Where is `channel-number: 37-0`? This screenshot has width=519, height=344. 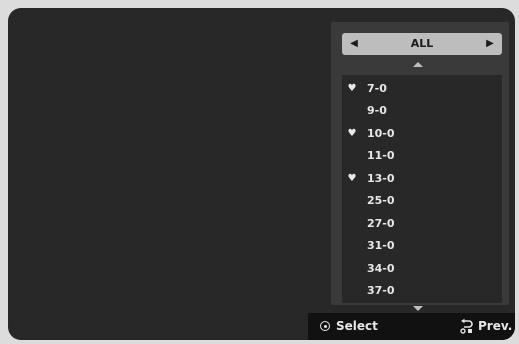 channel-number: 37-0 is located at coordinates (381, 290).